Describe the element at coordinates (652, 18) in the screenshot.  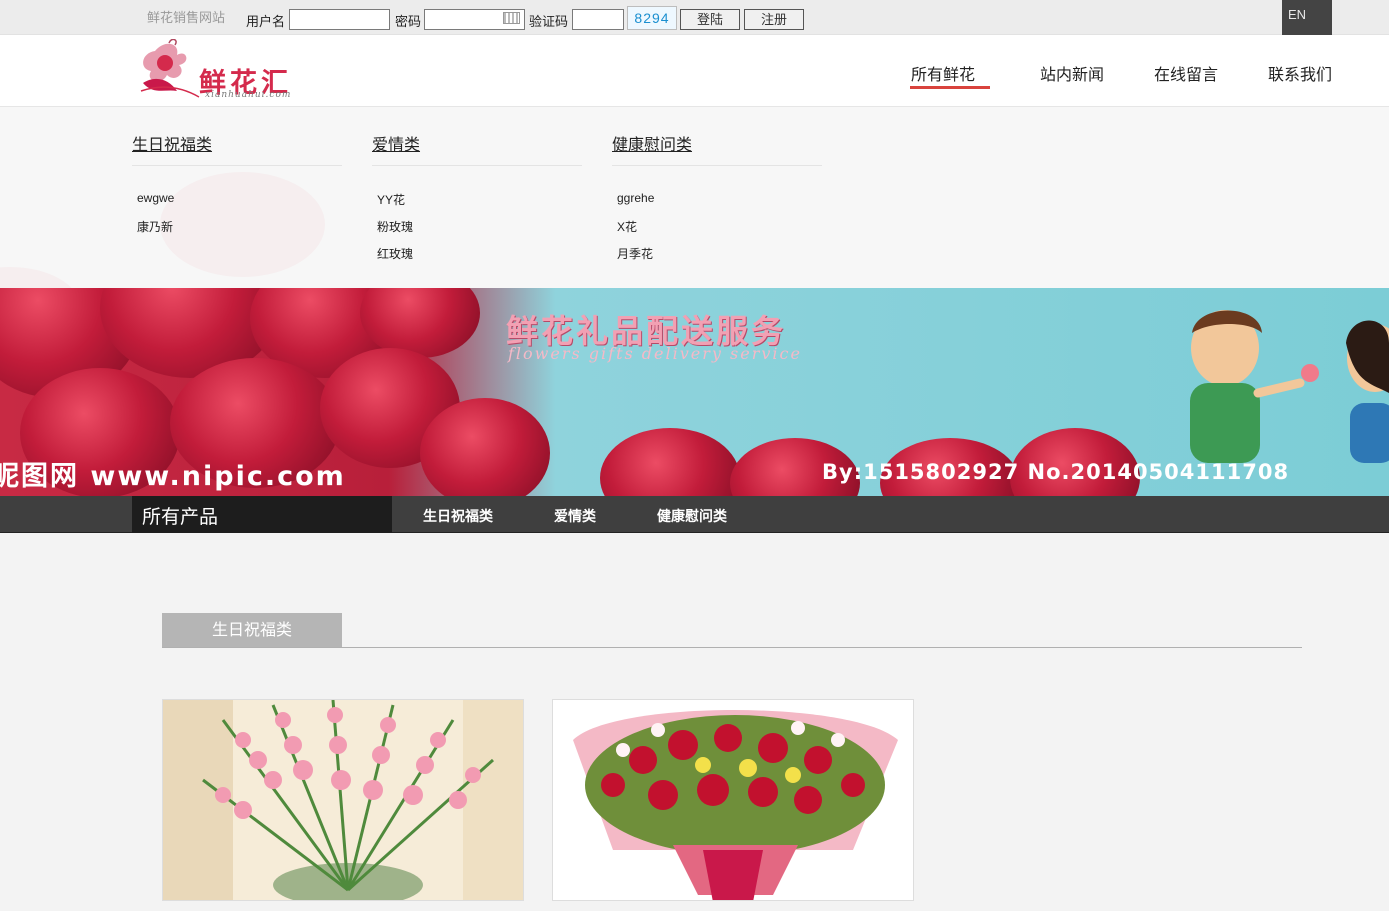
I see `captcha-image: 8294` at that location.